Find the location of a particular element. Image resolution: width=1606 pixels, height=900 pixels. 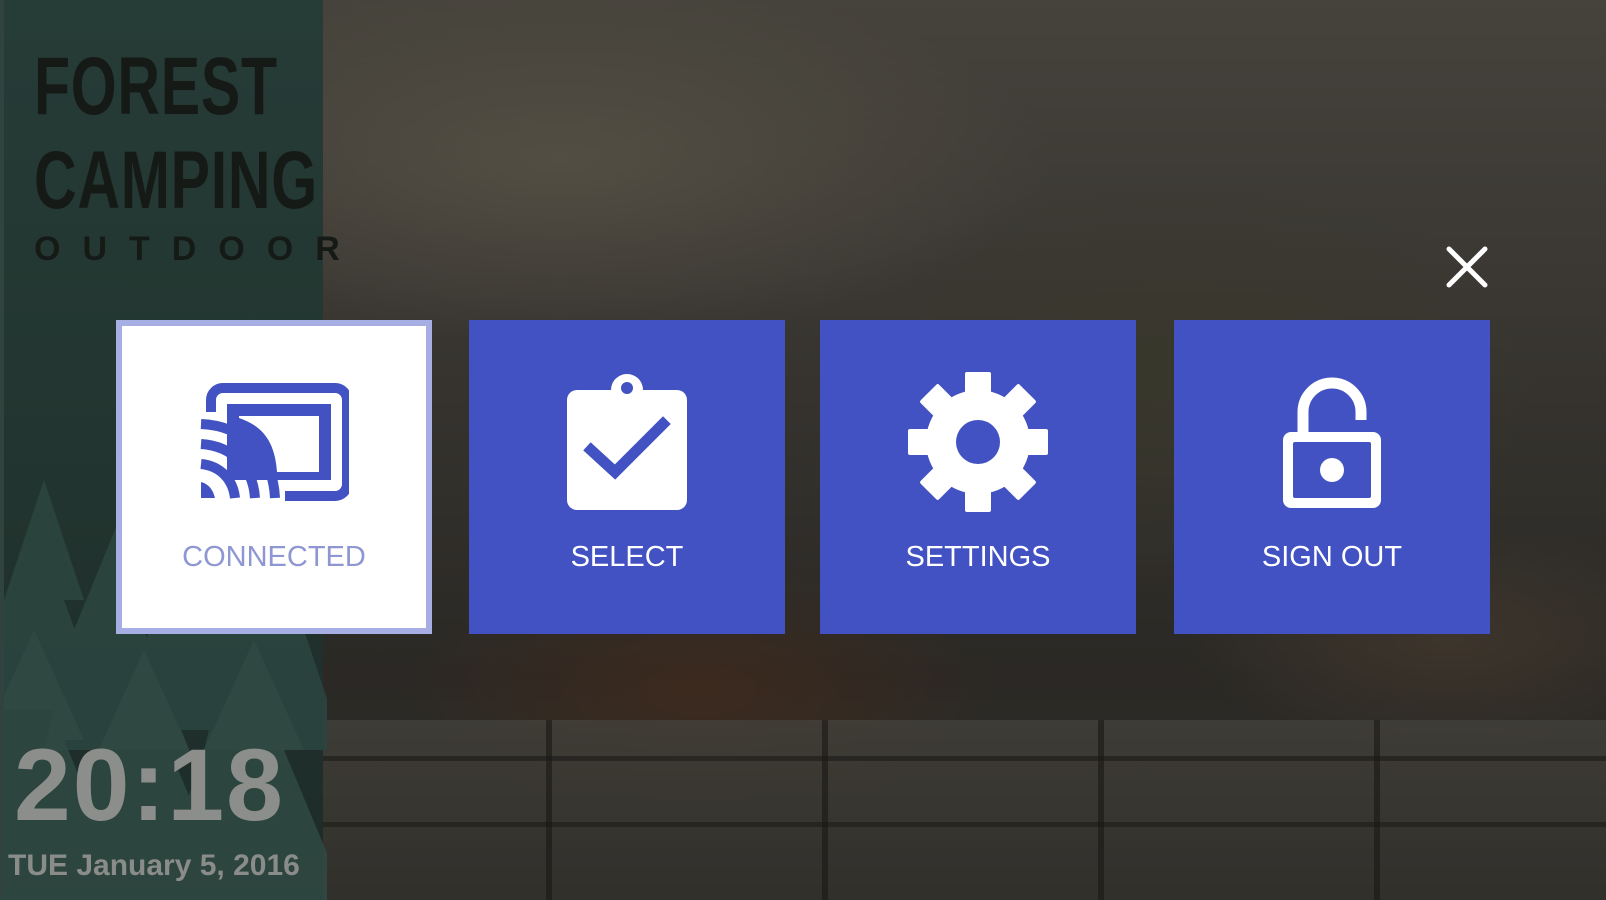

select-tile: SELECT is located at coordinates (627, 477).